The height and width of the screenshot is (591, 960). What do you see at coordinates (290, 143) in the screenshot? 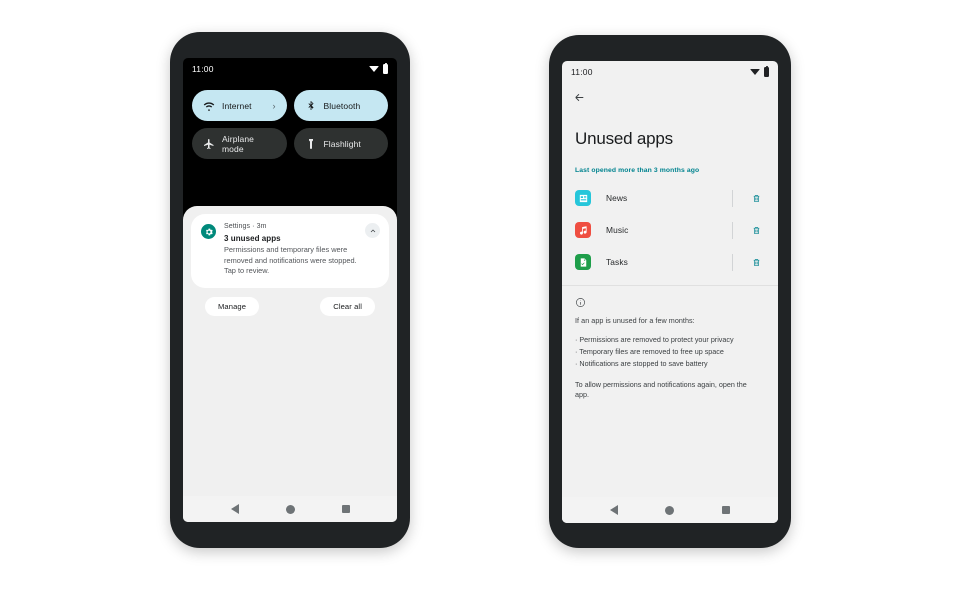
I see `quick-settings-row-2: Airplane mode Flashlight` at bounding box center [290, 143].